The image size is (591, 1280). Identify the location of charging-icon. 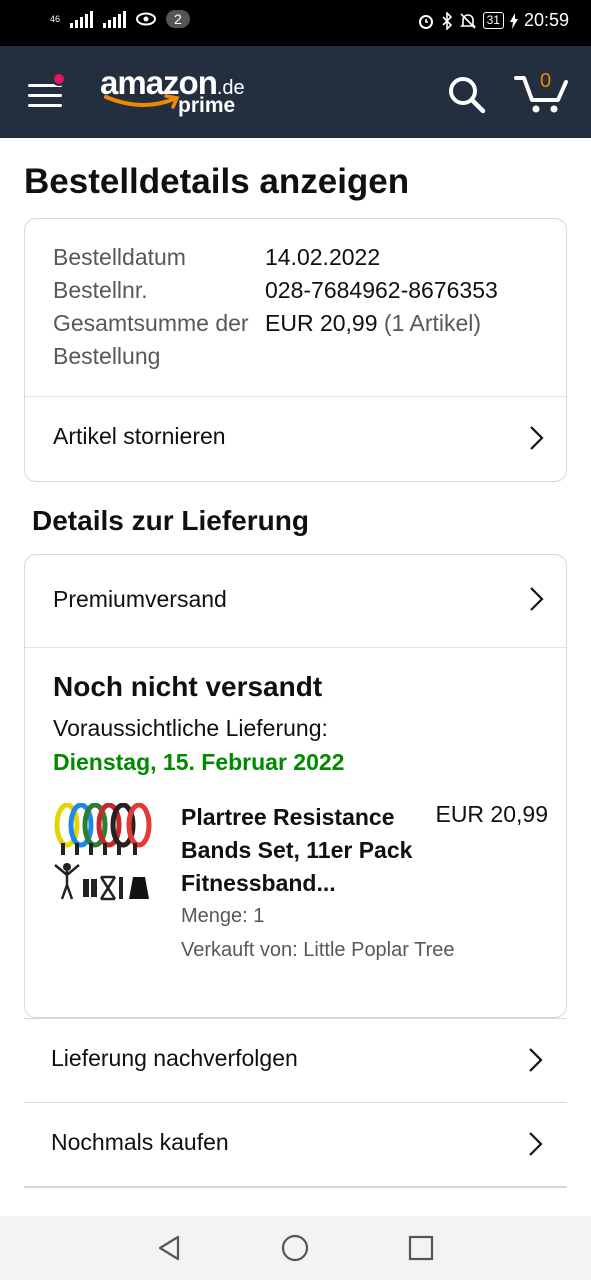
(513, 20).